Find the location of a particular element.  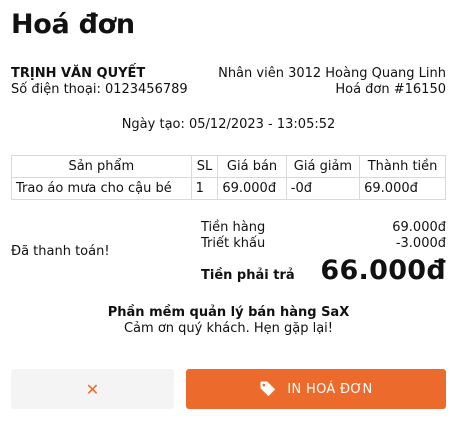

table-header-row: Sản phẩm SL Giá bán Giá giảm Thành tiền is located at coordinates (228, 166).